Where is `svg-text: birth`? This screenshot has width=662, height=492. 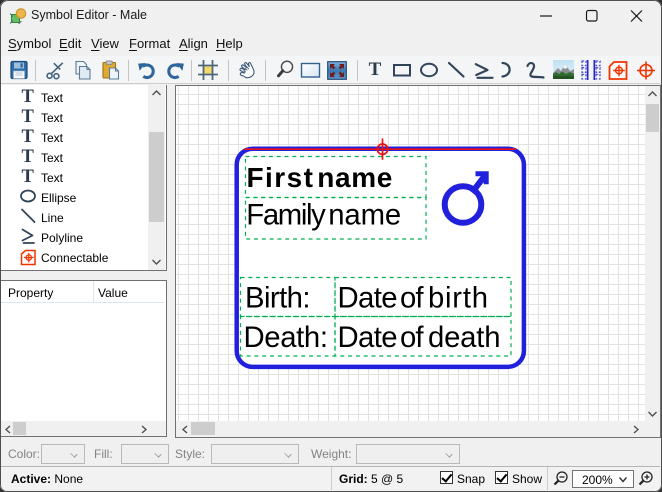 svg-text: birth is located at coordinates (458, 297).